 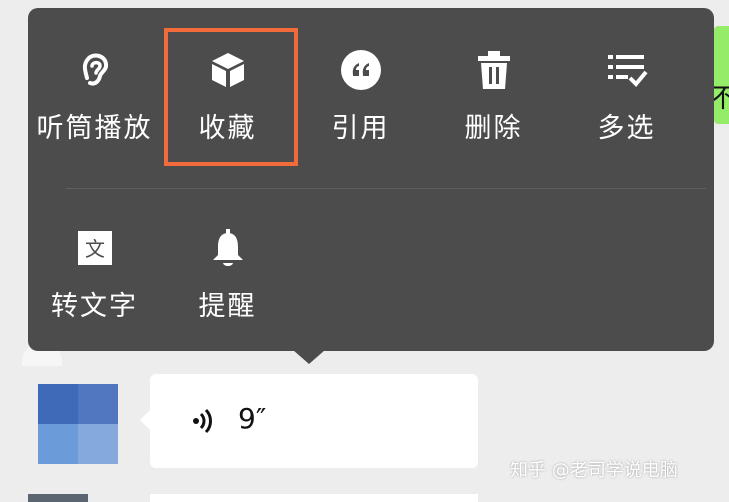 I want to click on menu-item-label: 提醒, so click(x=227, y=306).